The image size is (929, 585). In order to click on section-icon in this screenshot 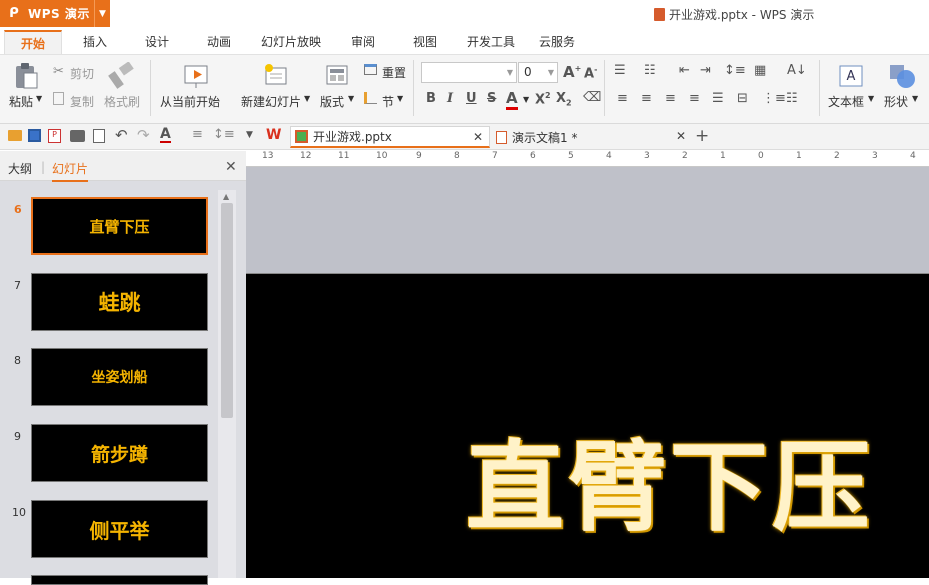, I will do `click(370, 98)`.